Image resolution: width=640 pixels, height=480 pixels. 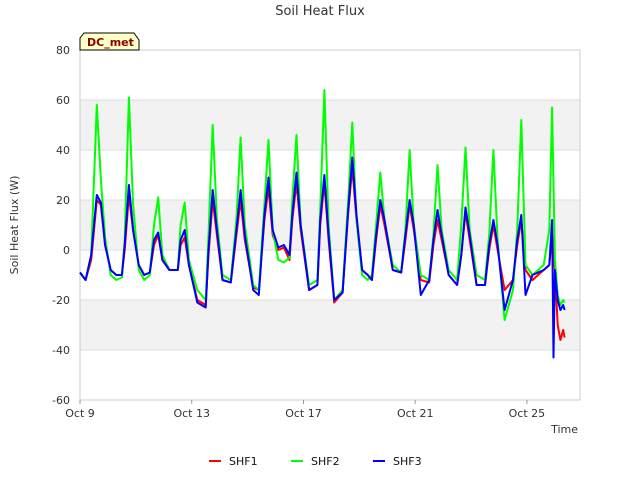 What do you see at coordinates (191, 413) in the screenshot?
I see `x-tick-label: Oct 13` at bounding box center [191, 413].